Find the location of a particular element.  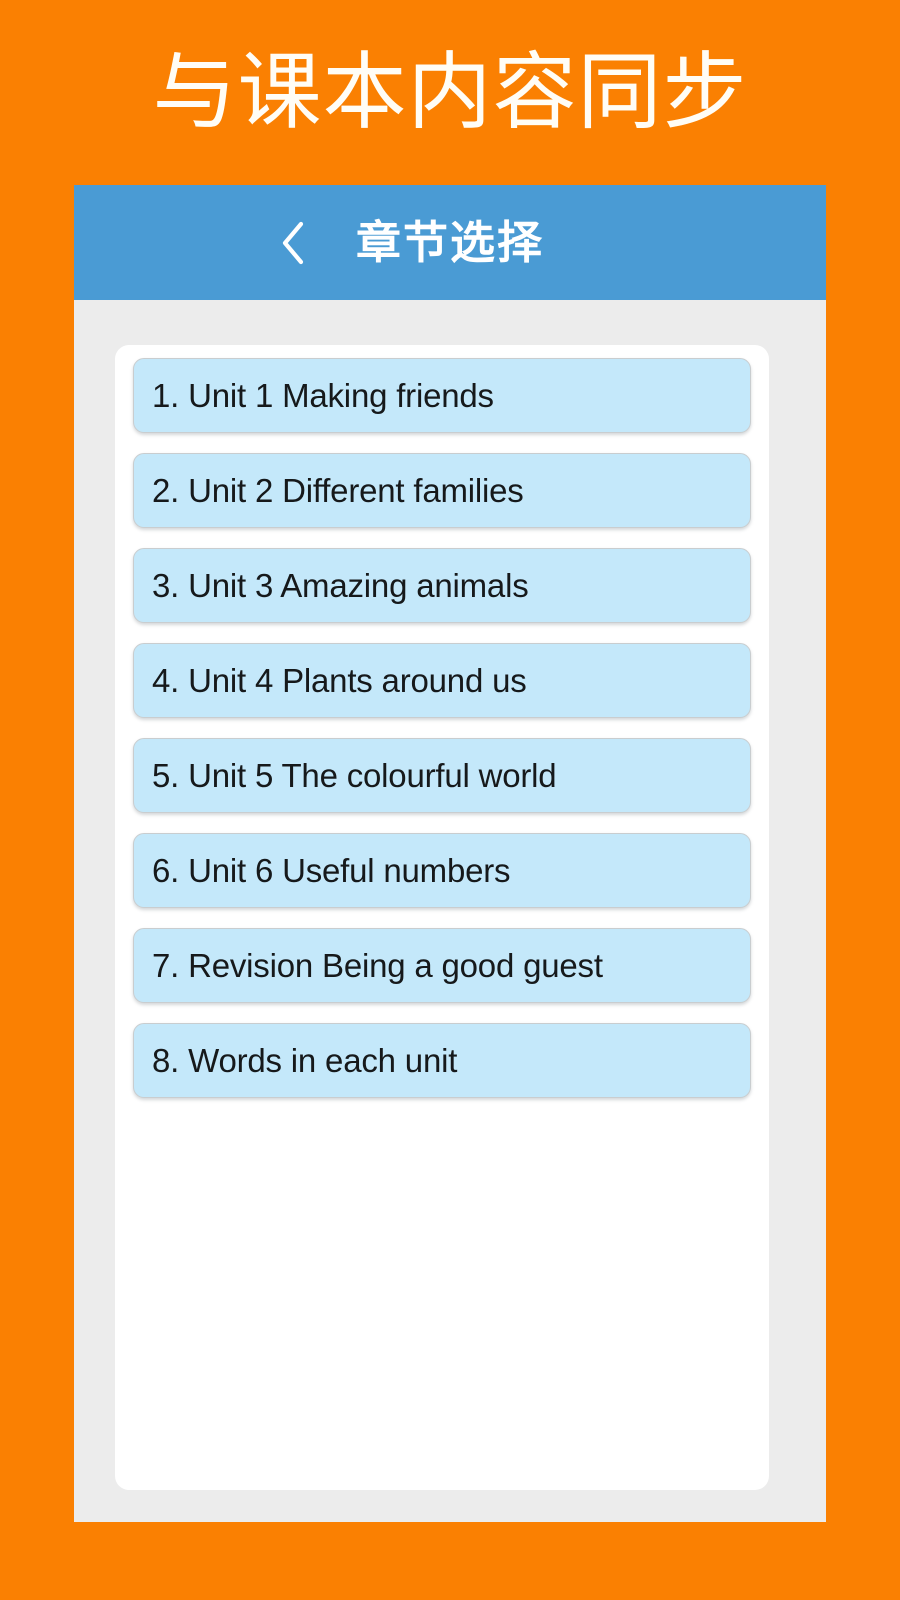

chapter-list-item: 6. Unit 6 Useful numbers is located at coordinates (442, 870).